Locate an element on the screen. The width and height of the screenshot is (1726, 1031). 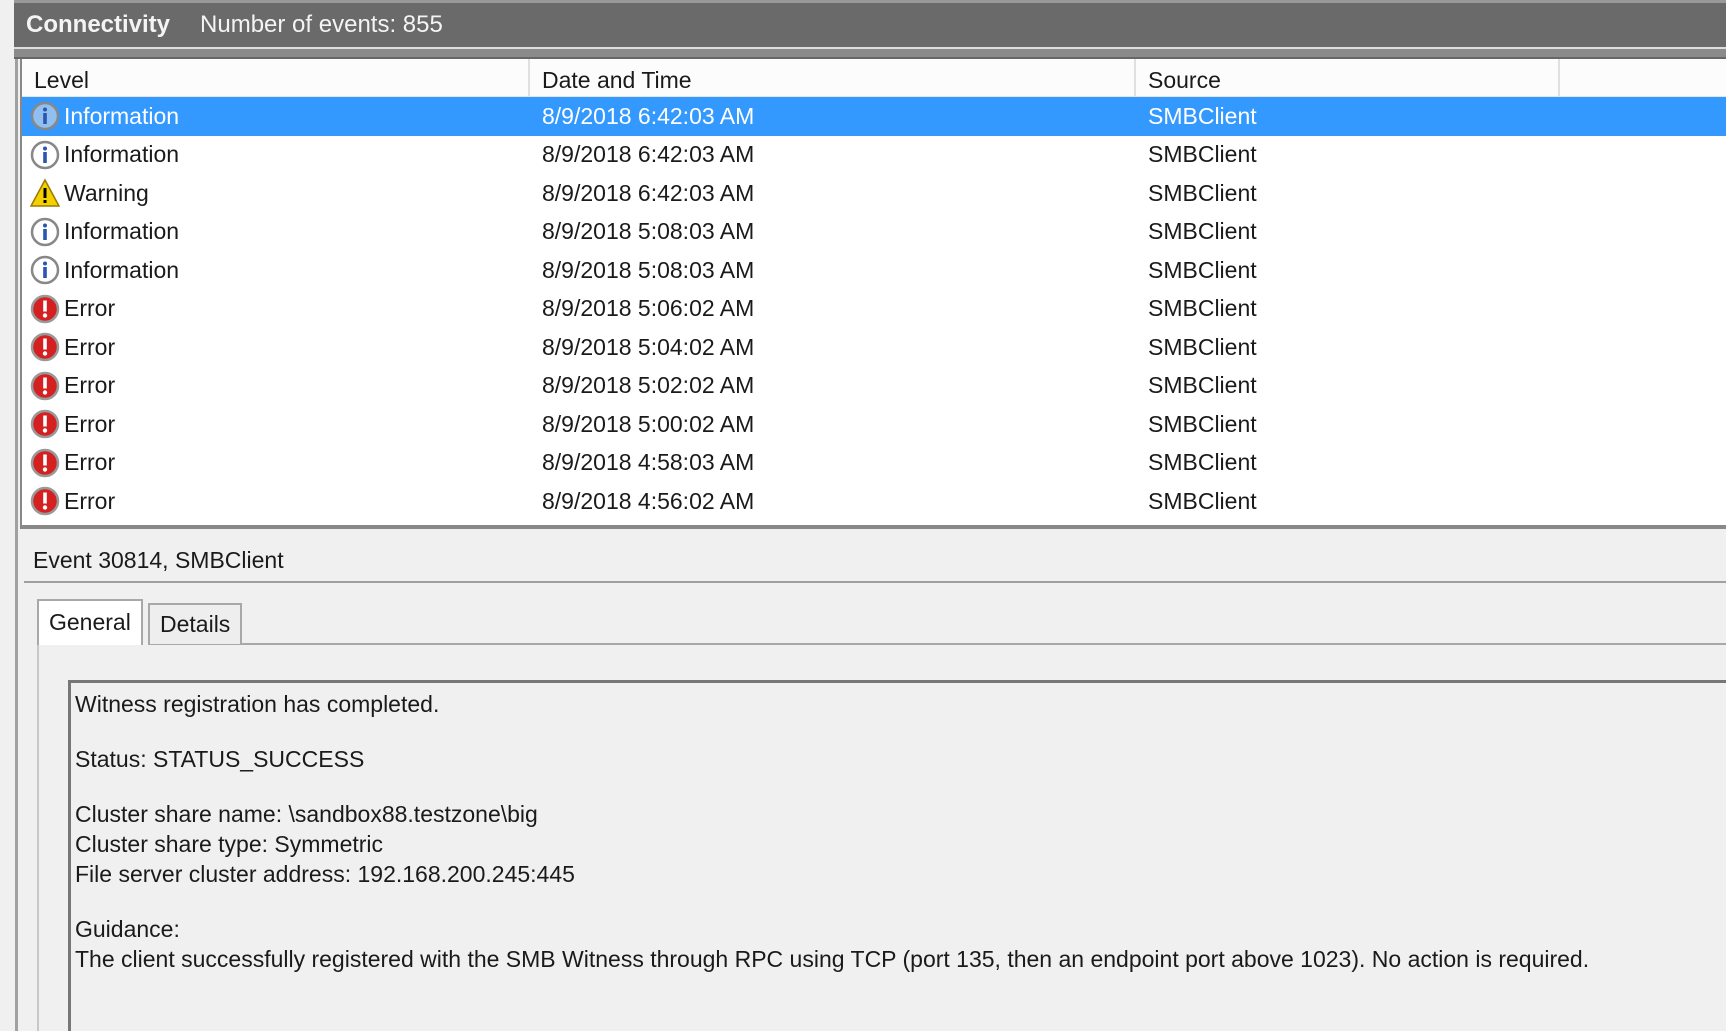
column-header-source: Source is located at coordinates (1348, 77).